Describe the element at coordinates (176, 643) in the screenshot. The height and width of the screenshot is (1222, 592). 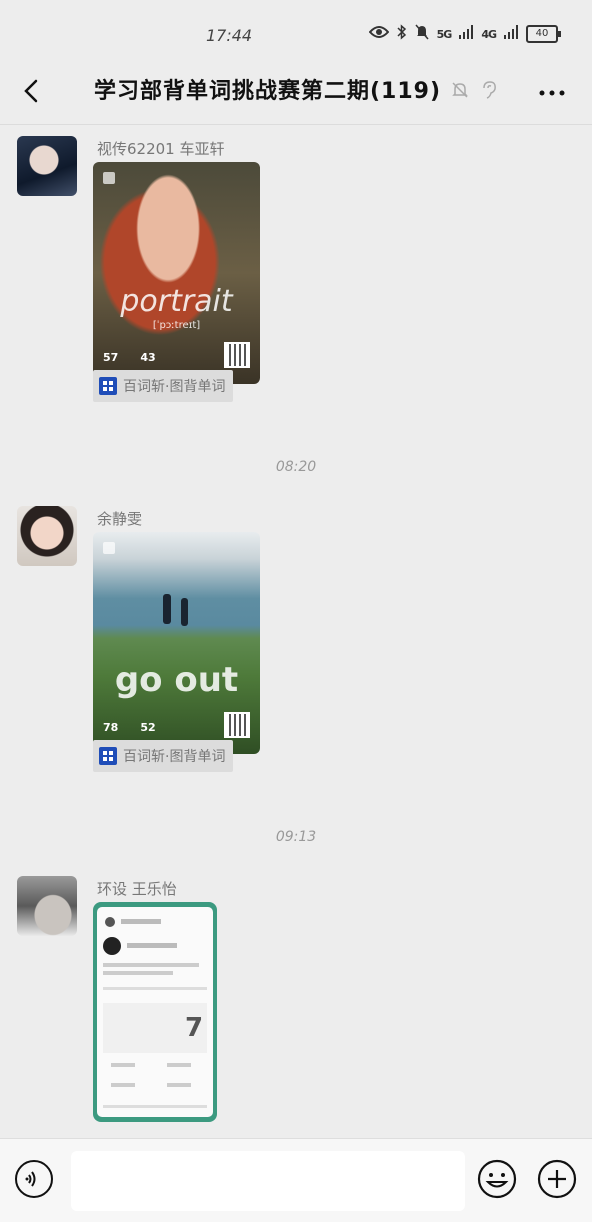
I see `word-card-image: go out 78 52` at that location.